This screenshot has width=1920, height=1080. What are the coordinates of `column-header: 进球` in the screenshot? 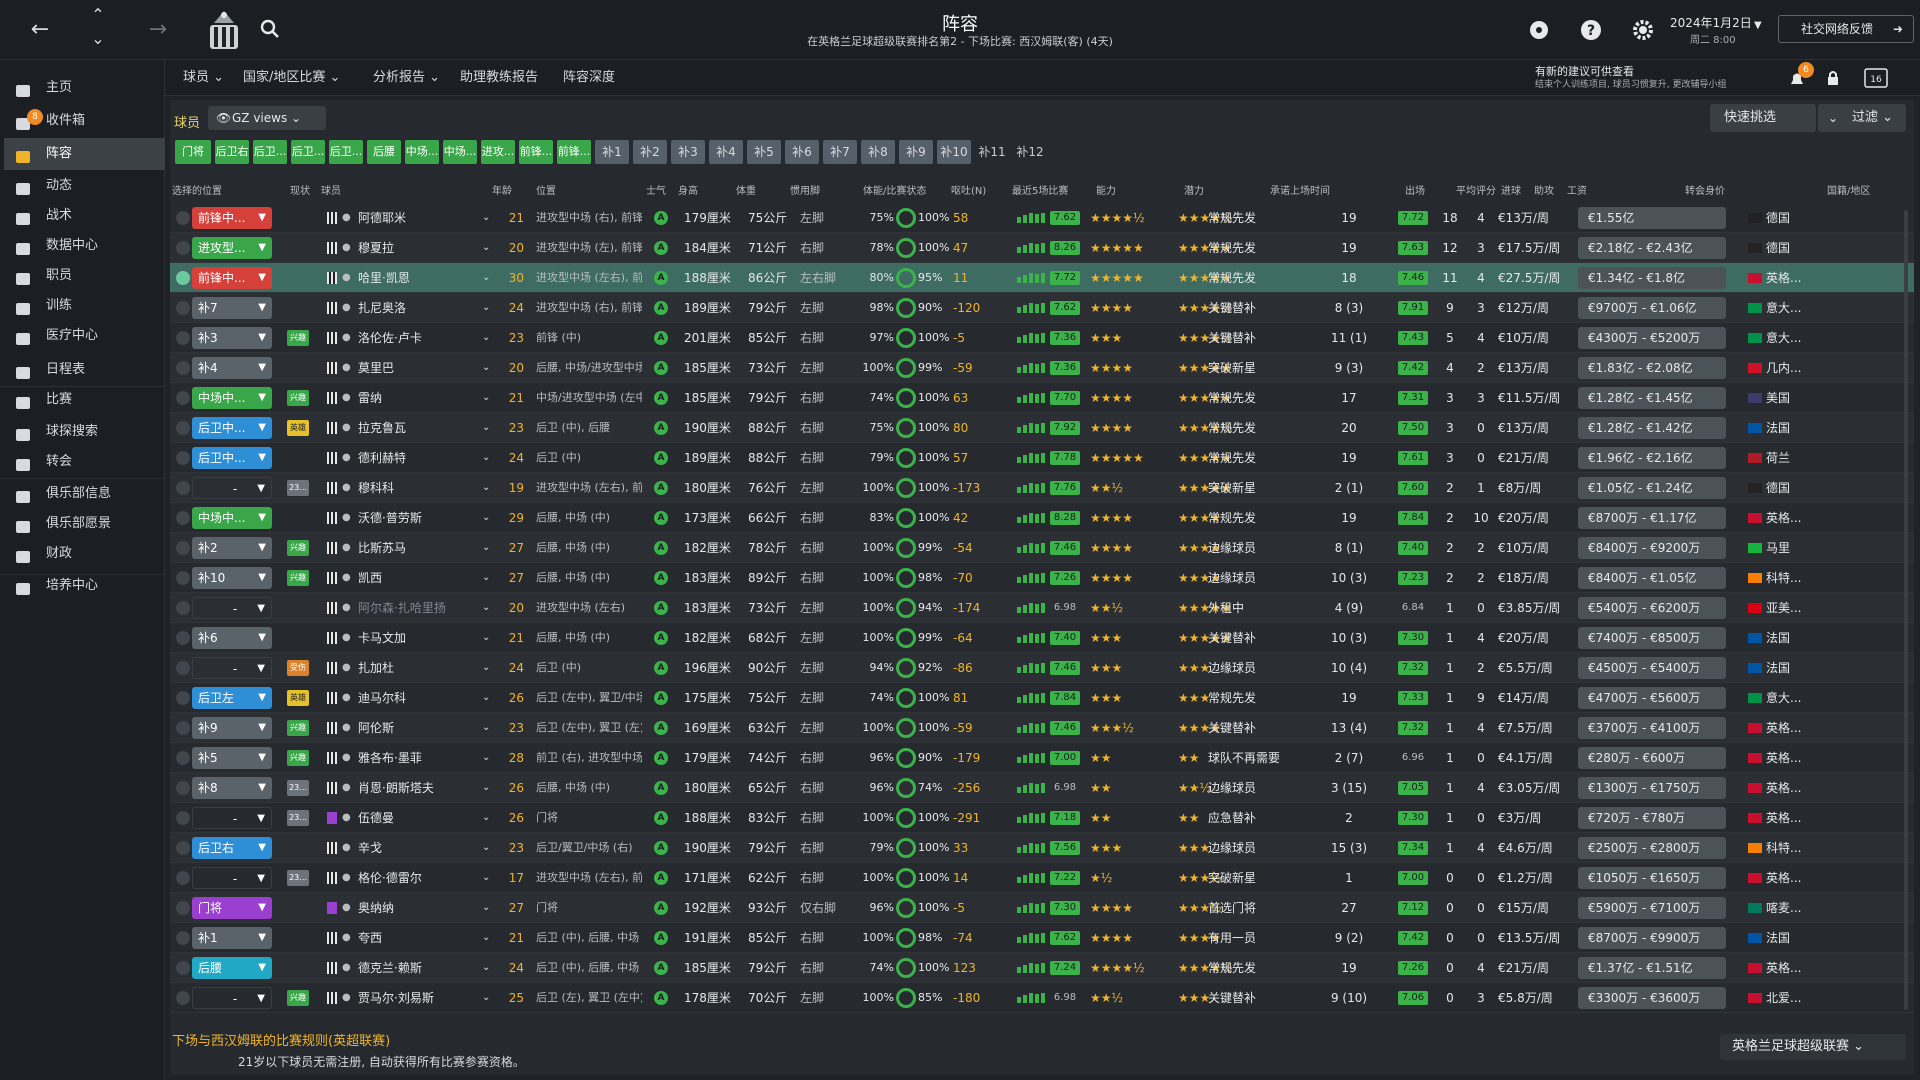 It's located at (1511, 189).